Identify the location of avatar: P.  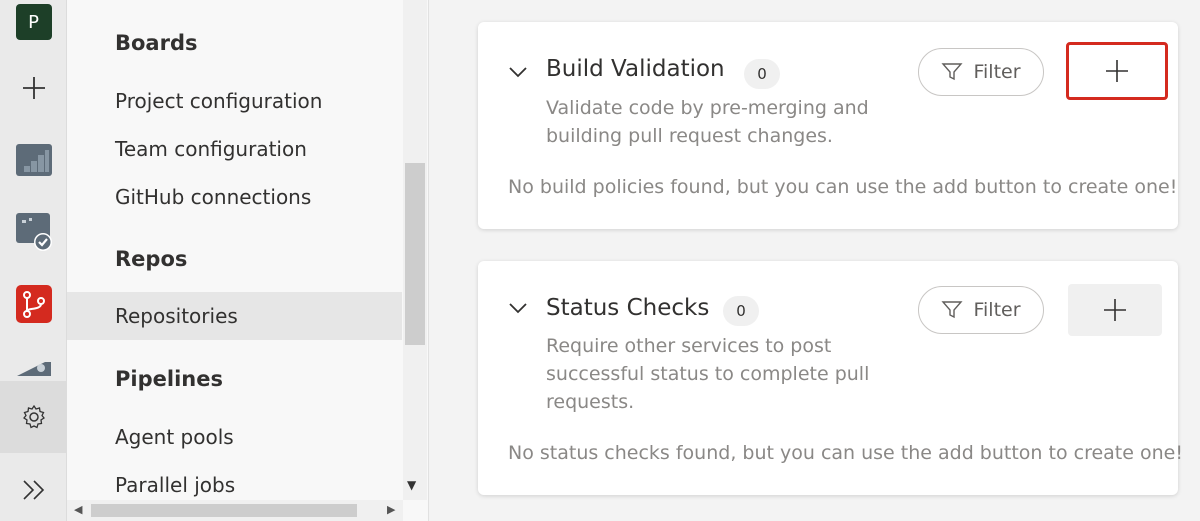
(33, 22).